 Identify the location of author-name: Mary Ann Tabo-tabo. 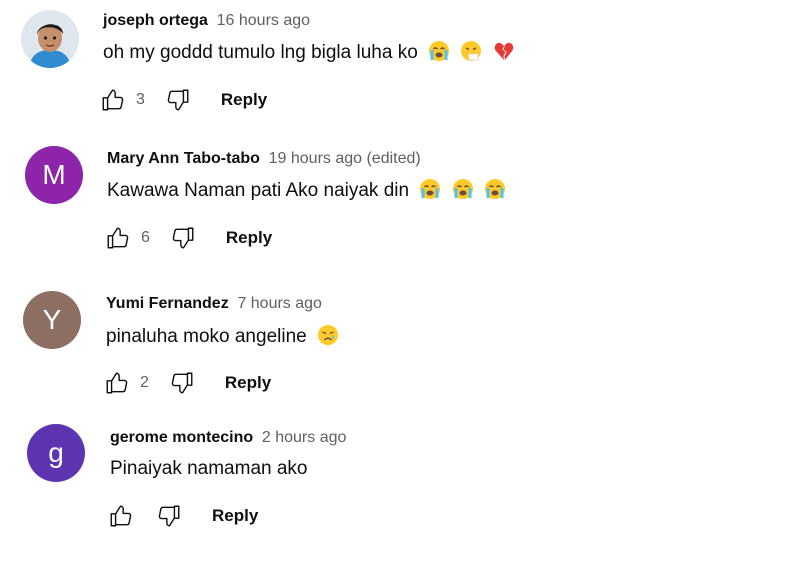
(183, 158).